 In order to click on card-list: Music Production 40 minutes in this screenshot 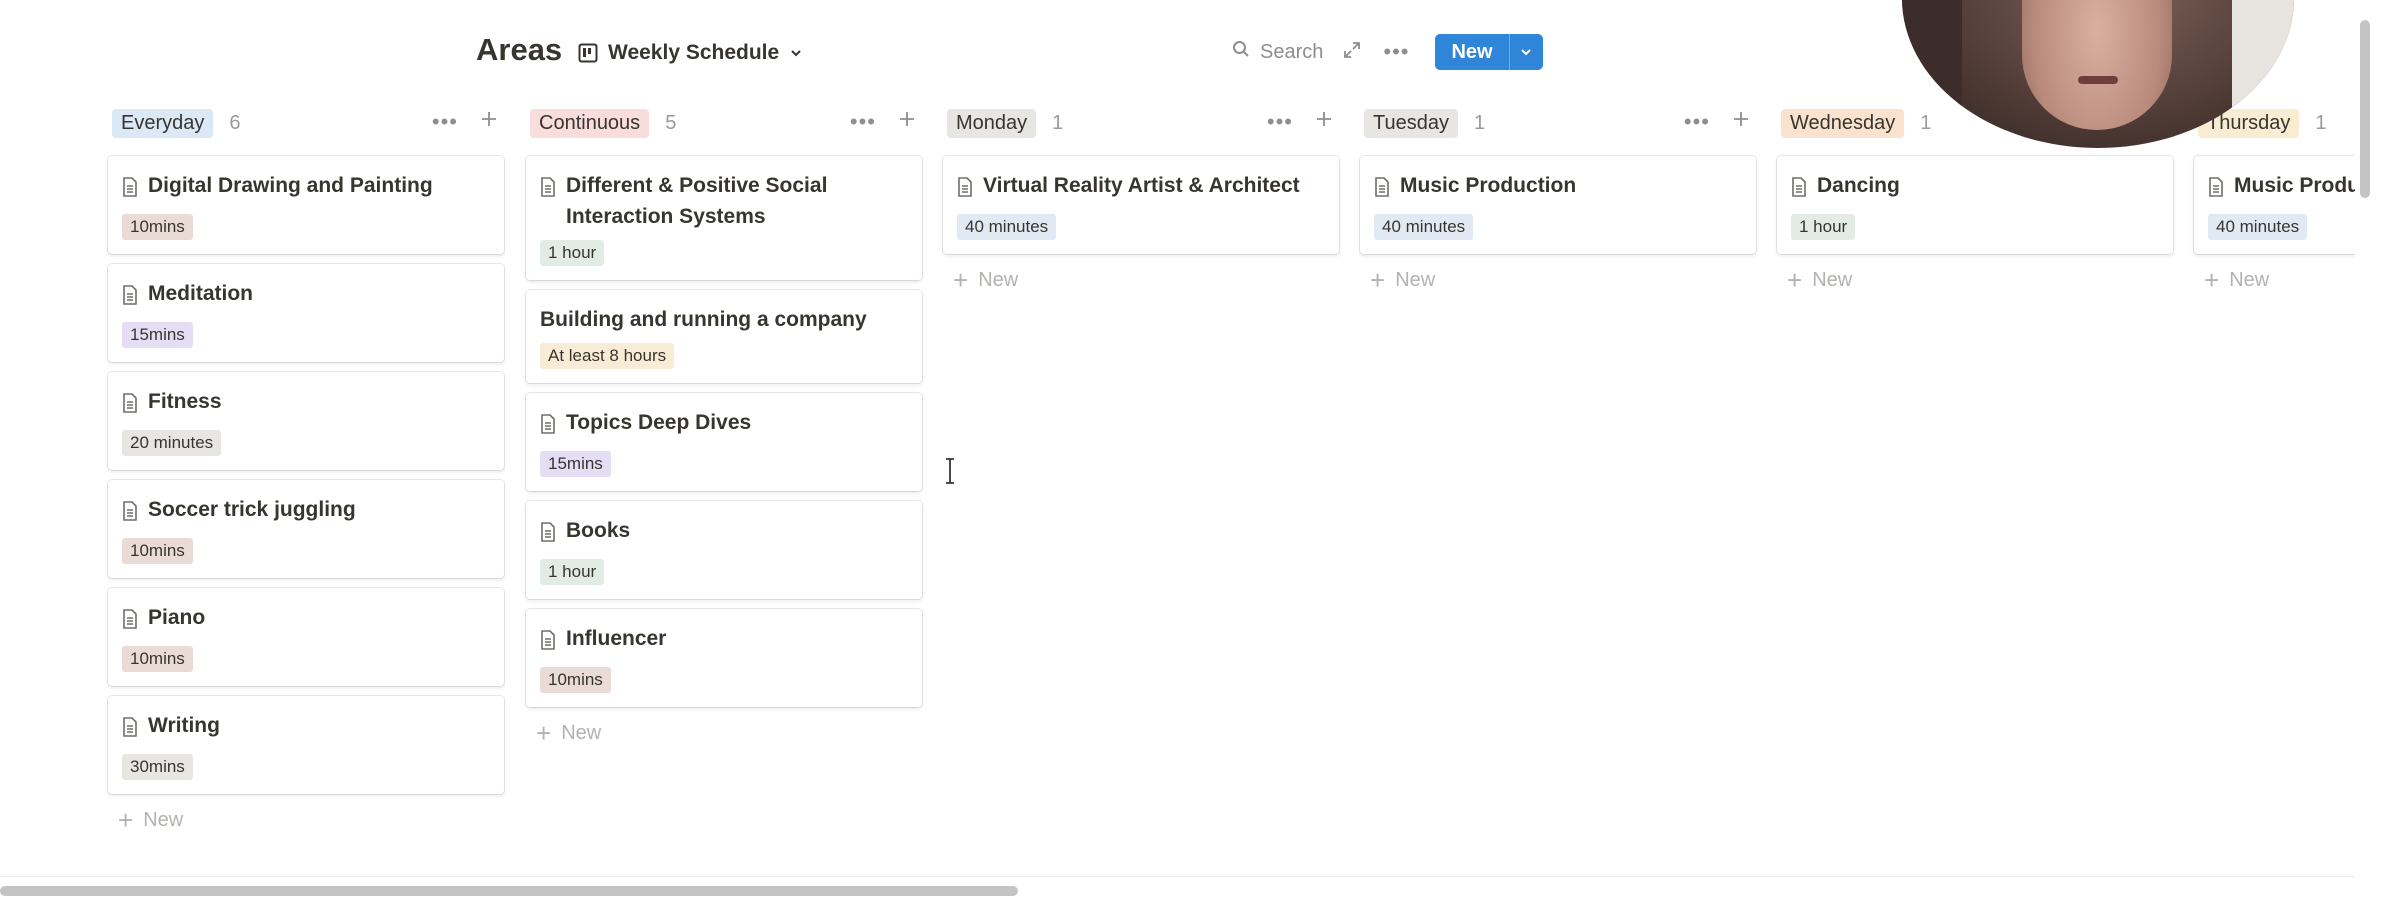, I will do `click(1558, 205)`.